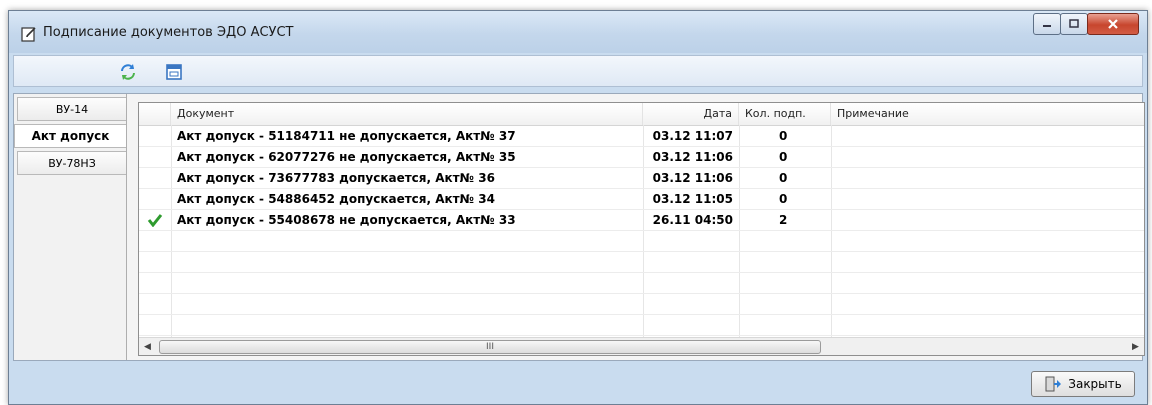 The image size is (1152, 405). What do you see at coordinates (578, 384) in the screenshot?
I see `footer: Закрыть` at bounding box center [578, 384].